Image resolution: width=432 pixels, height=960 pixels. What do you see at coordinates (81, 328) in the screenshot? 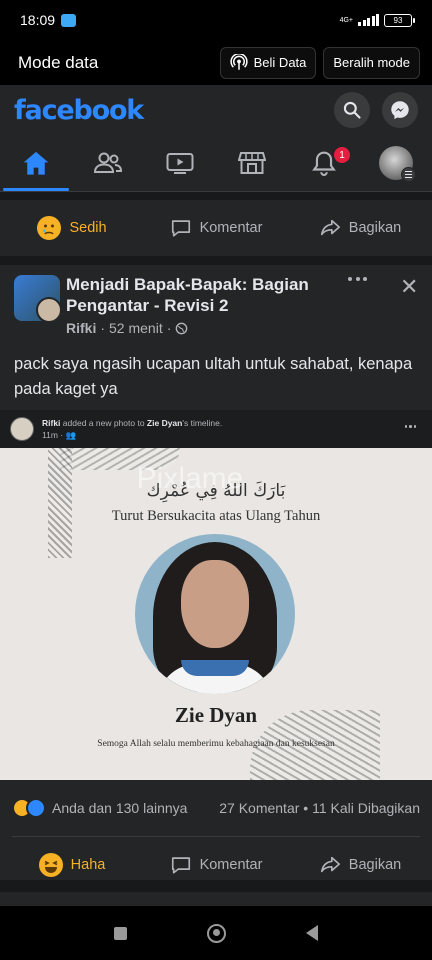
I see `post-author: Rifki` at bounding box center [81, 328].